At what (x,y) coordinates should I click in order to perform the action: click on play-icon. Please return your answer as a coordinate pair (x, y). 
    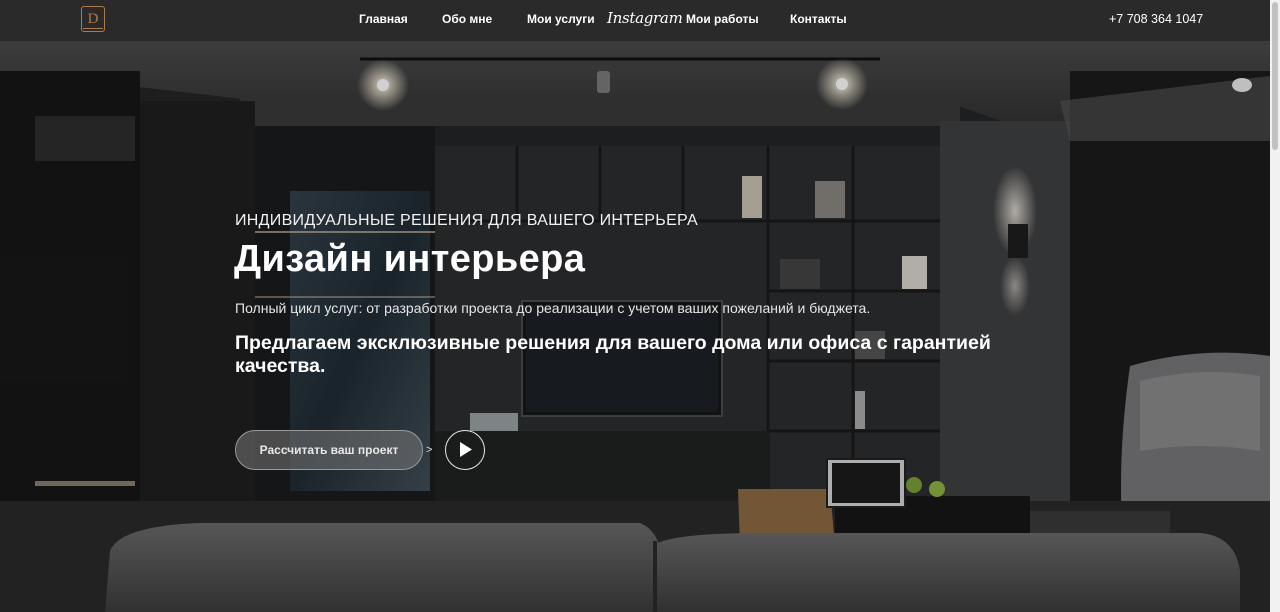
    Looking at the image, I should click on (466, 449).